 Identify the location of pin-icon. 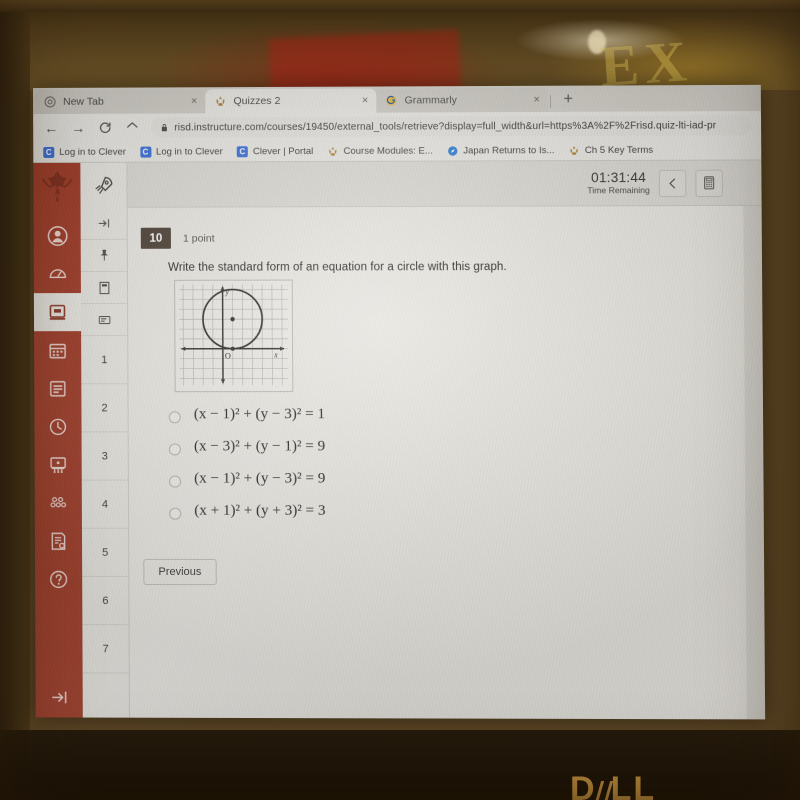
(103, 256).